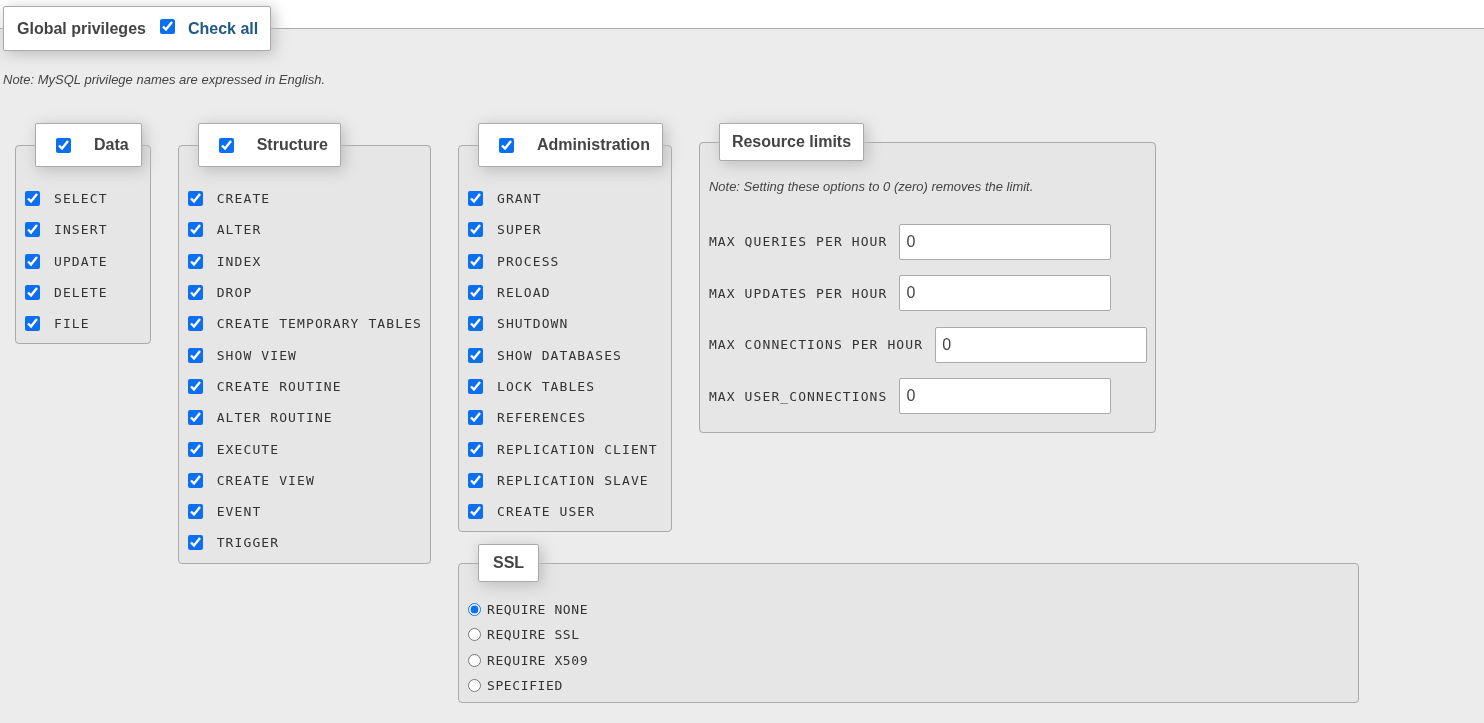  I want to click on group-title: Structure, so click(292, 145).